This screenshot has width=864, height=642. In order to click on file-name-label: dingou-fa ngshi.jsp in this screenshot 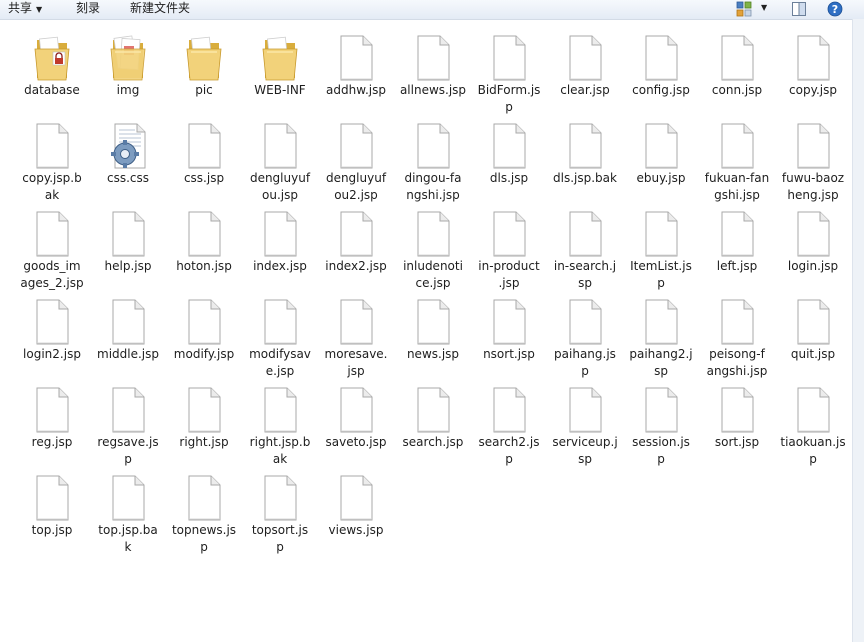, I will do `click(433, 186)`.